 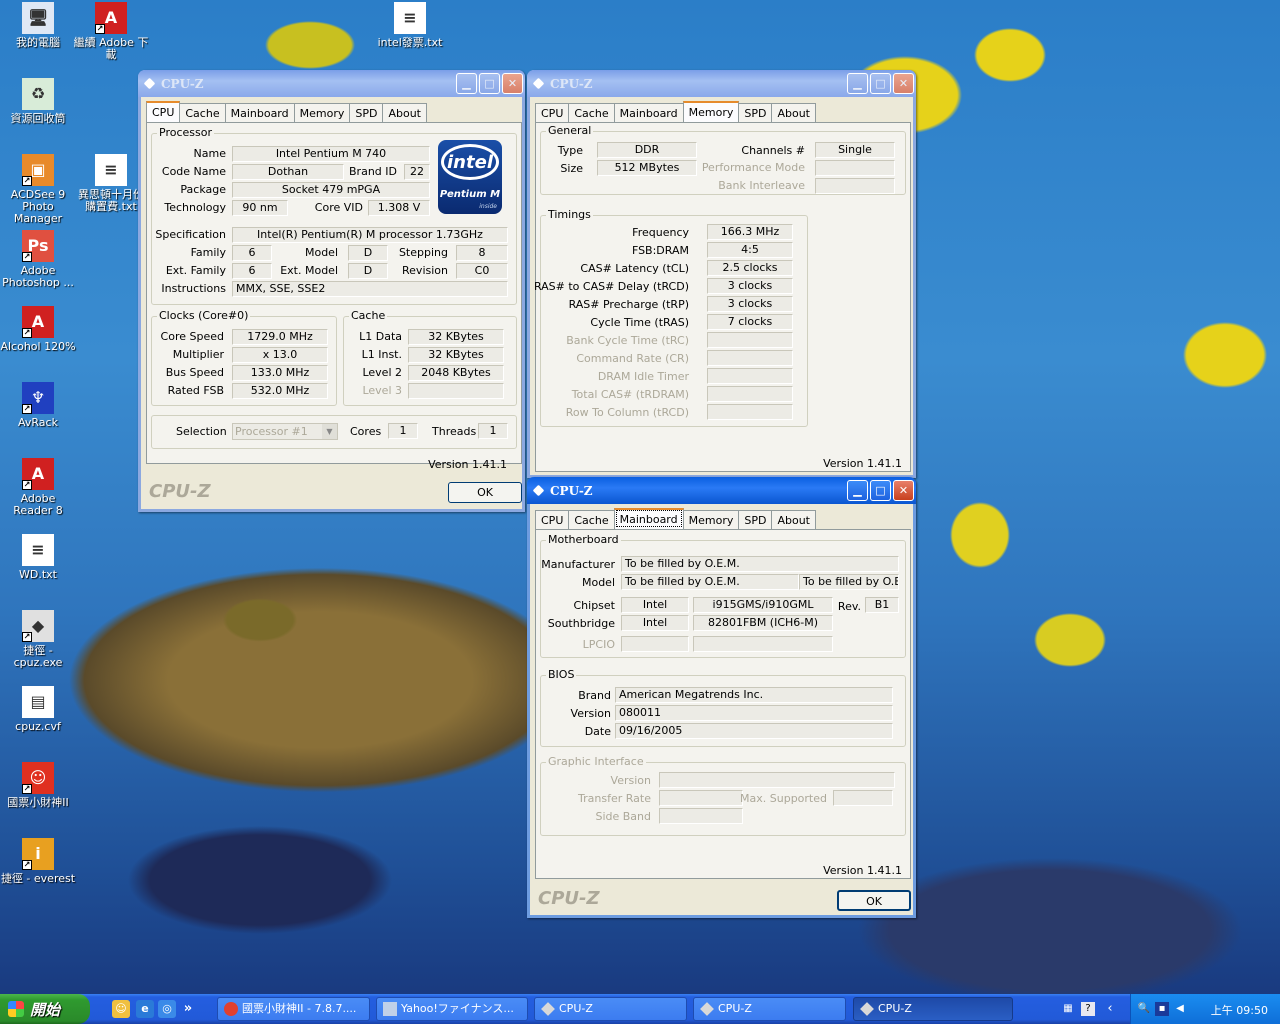 What do you see at coordinates (763, 605) in the screenshot?
I see `chipset-value: i915GMS/i910GML` at bounding box center [763, 605].